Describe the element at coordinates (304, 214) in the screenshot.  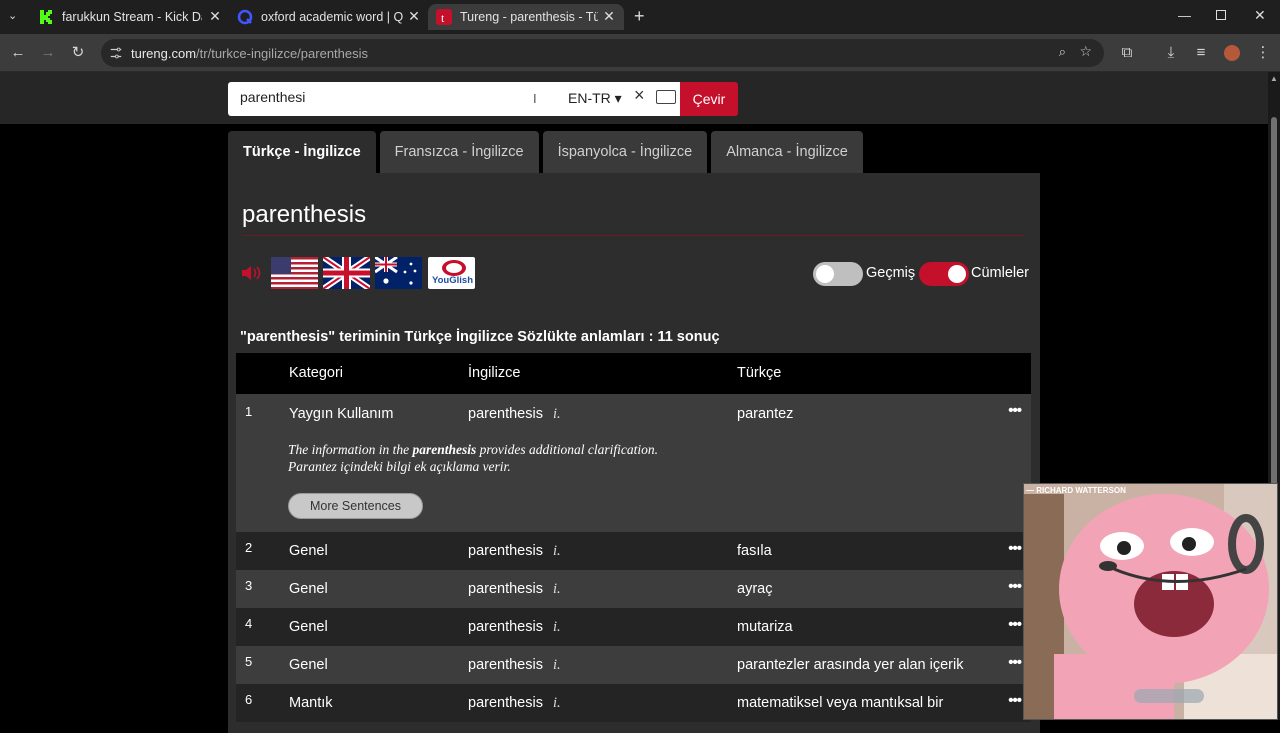
I see `searched-word: parenthesis` at that location.